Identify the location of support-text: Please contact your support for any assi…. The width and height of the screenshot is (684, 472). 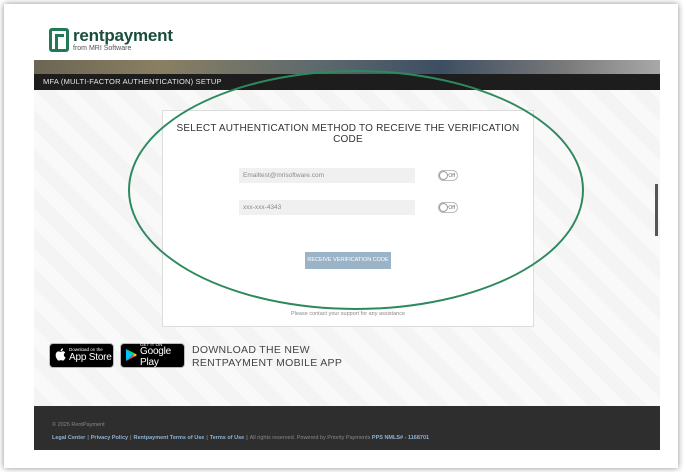
(348, 314).